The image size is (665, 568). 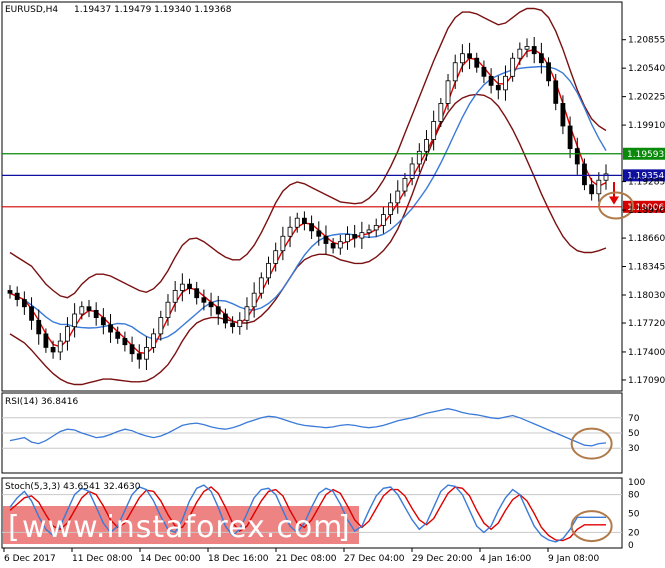 I want to click on time-axis-label: 29 Dec 20:00, so click(x=442, y=559).